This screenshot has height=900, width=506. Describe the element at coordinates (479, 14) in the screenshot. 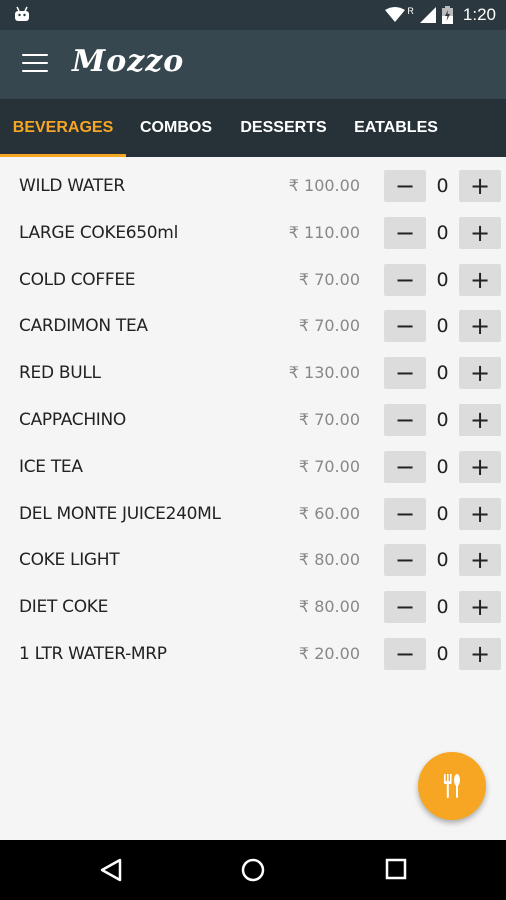

I see `status-time: 1:20` at that location.